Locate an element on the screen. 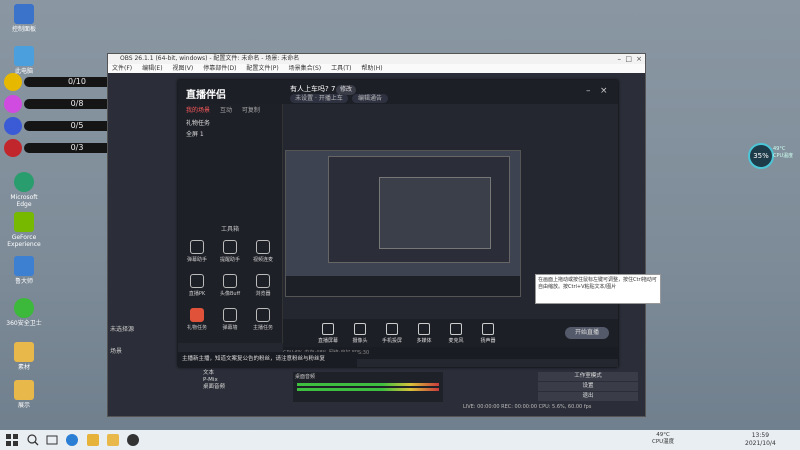  video-icon is located at coordinates (263, 247).